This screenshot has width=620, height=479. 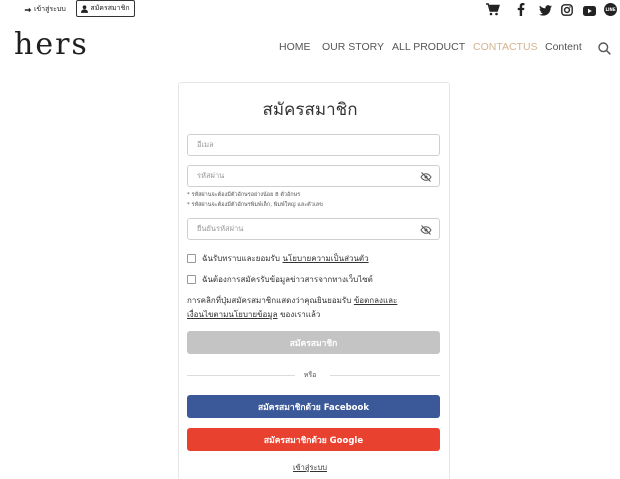 What do you see at coordinates (310, 9) in the screenshot?
I see `top-bar: เข้าสู่ระบบ สมัครสมาชิก LINE` at bounding box center [310, 9].